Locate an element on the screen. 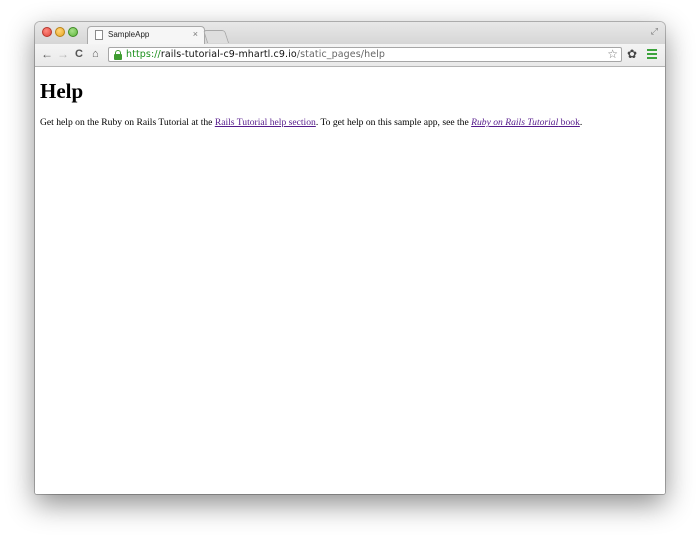  home-icon: ⌂ is located at coordinates (95, 54).